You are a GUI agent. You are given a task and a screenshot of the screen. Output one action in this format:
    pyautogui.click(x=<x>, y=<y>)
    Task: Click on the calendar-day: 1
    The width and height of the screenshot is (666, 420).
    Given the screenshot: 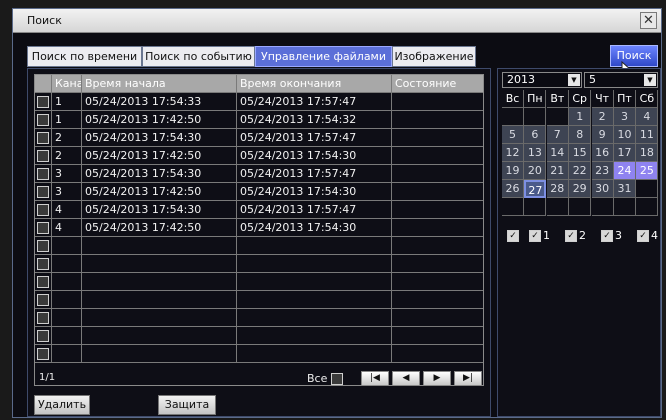 What is the action you would take?
    pyautogui.click(x=580, y=117)
    